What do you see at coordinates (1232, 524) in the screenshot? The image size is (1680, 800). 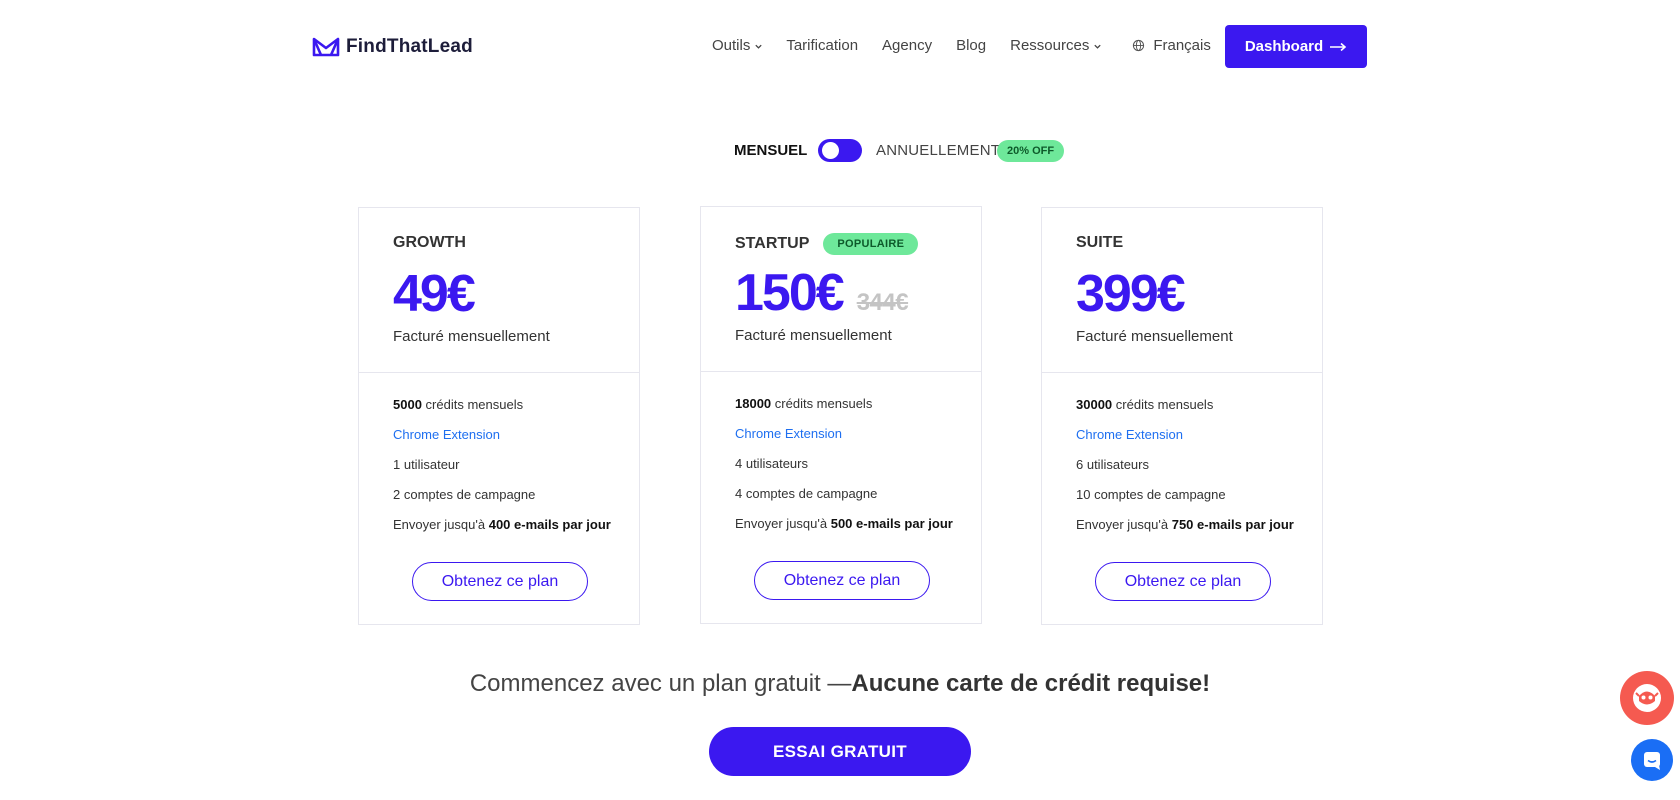 I see `send-value: 750 e-mails par jour` at bounding box center [1232, 524].